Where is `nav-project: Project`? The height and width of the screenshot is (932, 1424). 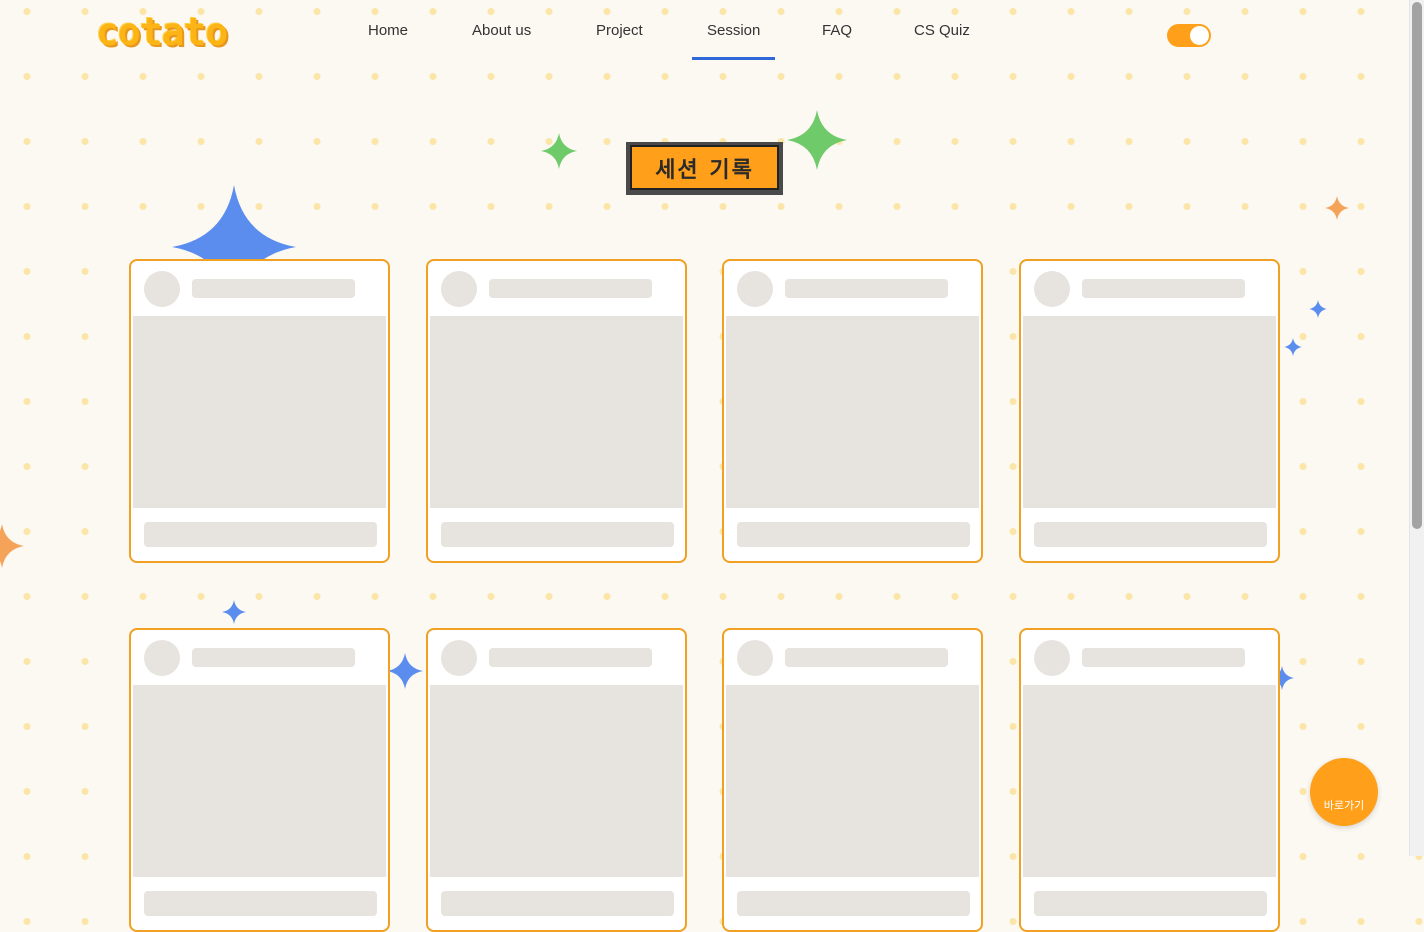 nav-project: Project is located at coordinates (619, 30).